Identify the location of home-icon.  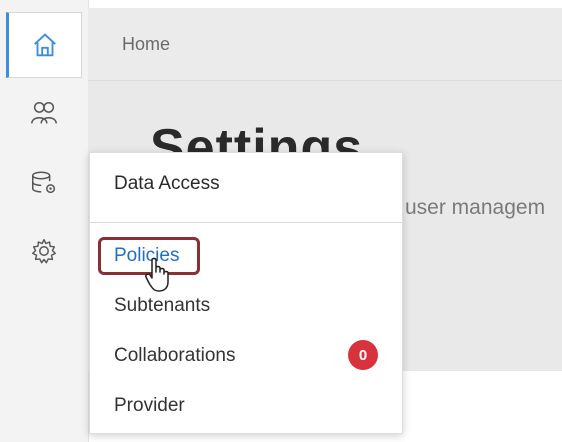
(45, 45).